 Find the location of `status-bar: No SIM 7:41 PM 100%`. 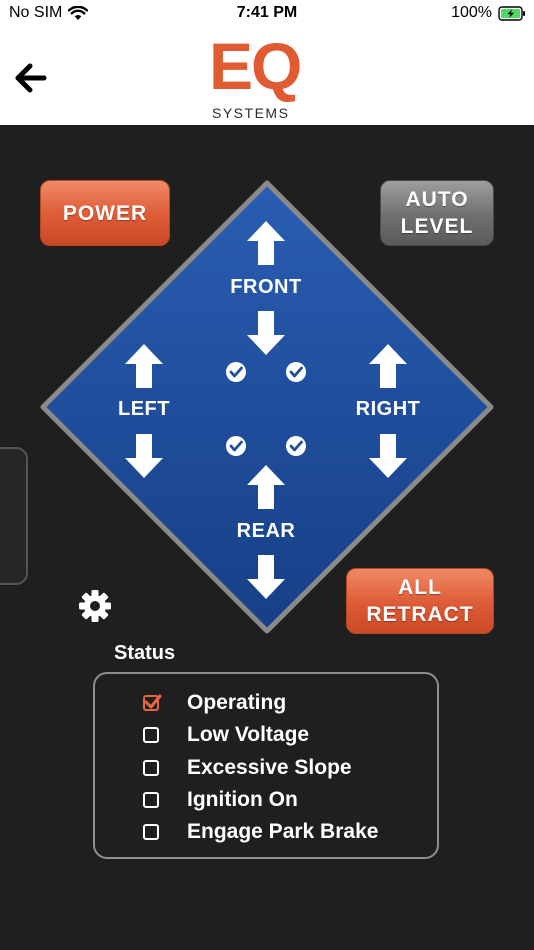

status-bar: No SIM 7:41 PM 100% is located at coordinates (267, 13).